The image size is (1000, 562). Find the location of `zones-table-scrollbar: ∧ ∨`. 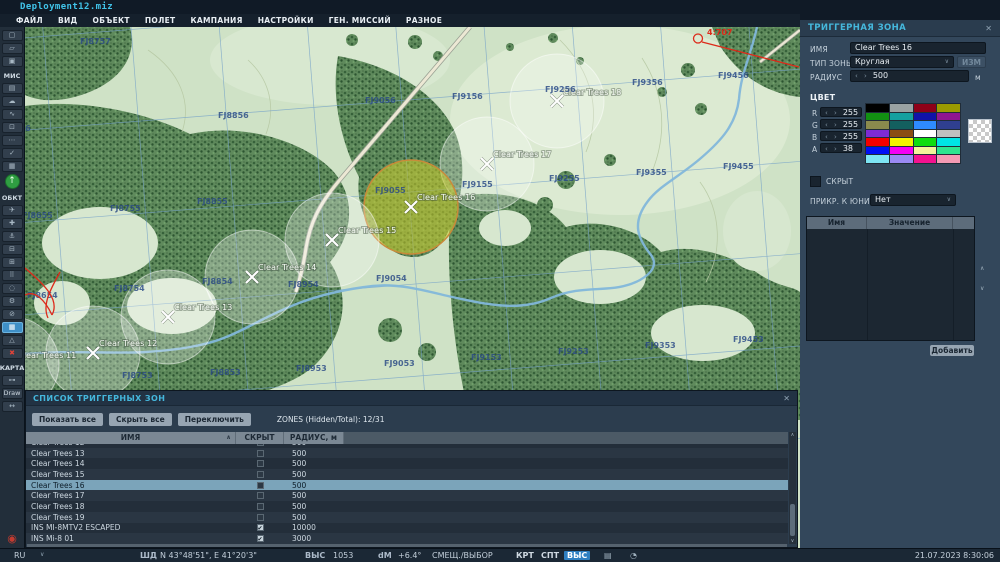

zones-table-scrollbar: ∧ ∨ is located at coordinates (792, 488).